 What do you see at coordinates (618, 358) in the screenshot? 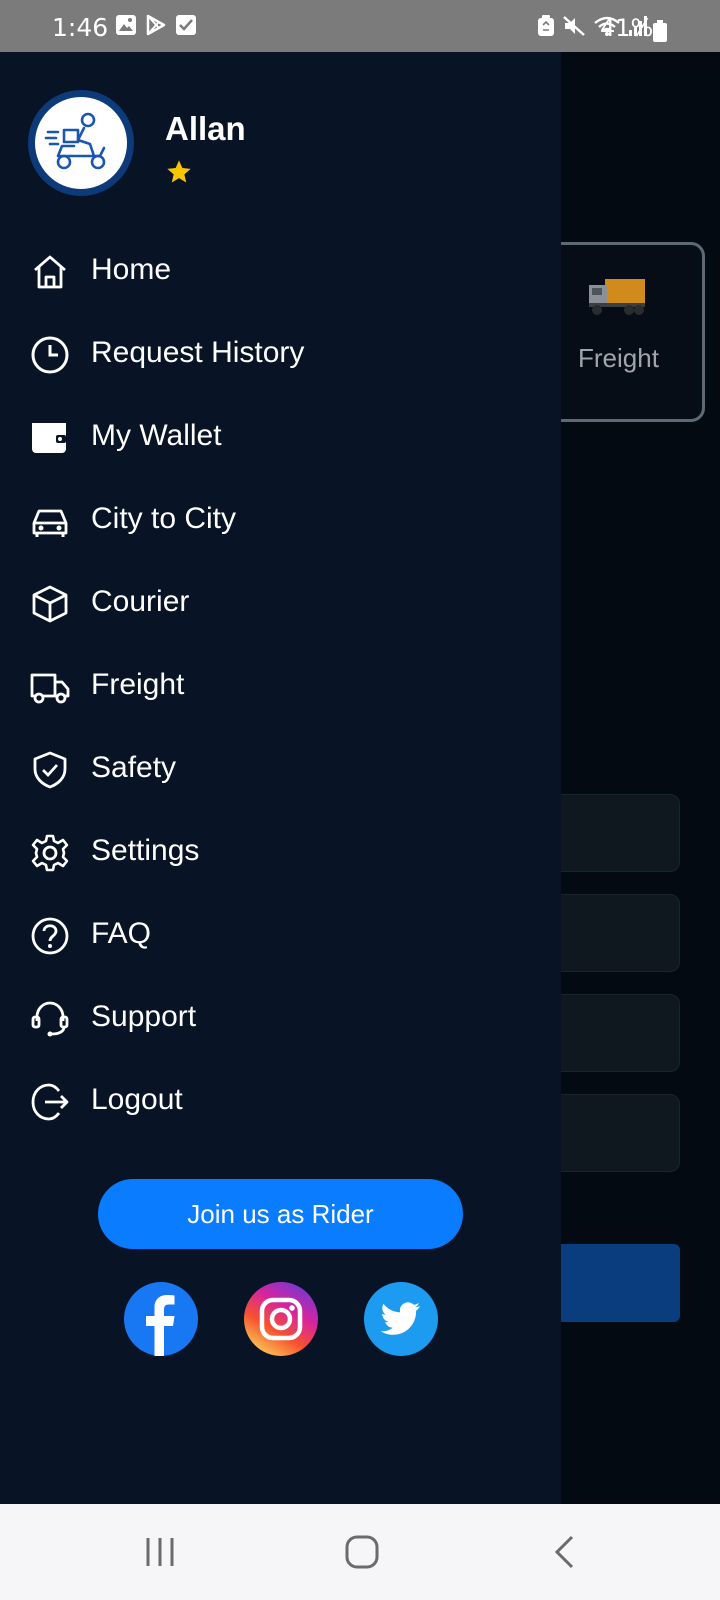
I see `freight-card-label: Freight` at bounding box center [618, 358].